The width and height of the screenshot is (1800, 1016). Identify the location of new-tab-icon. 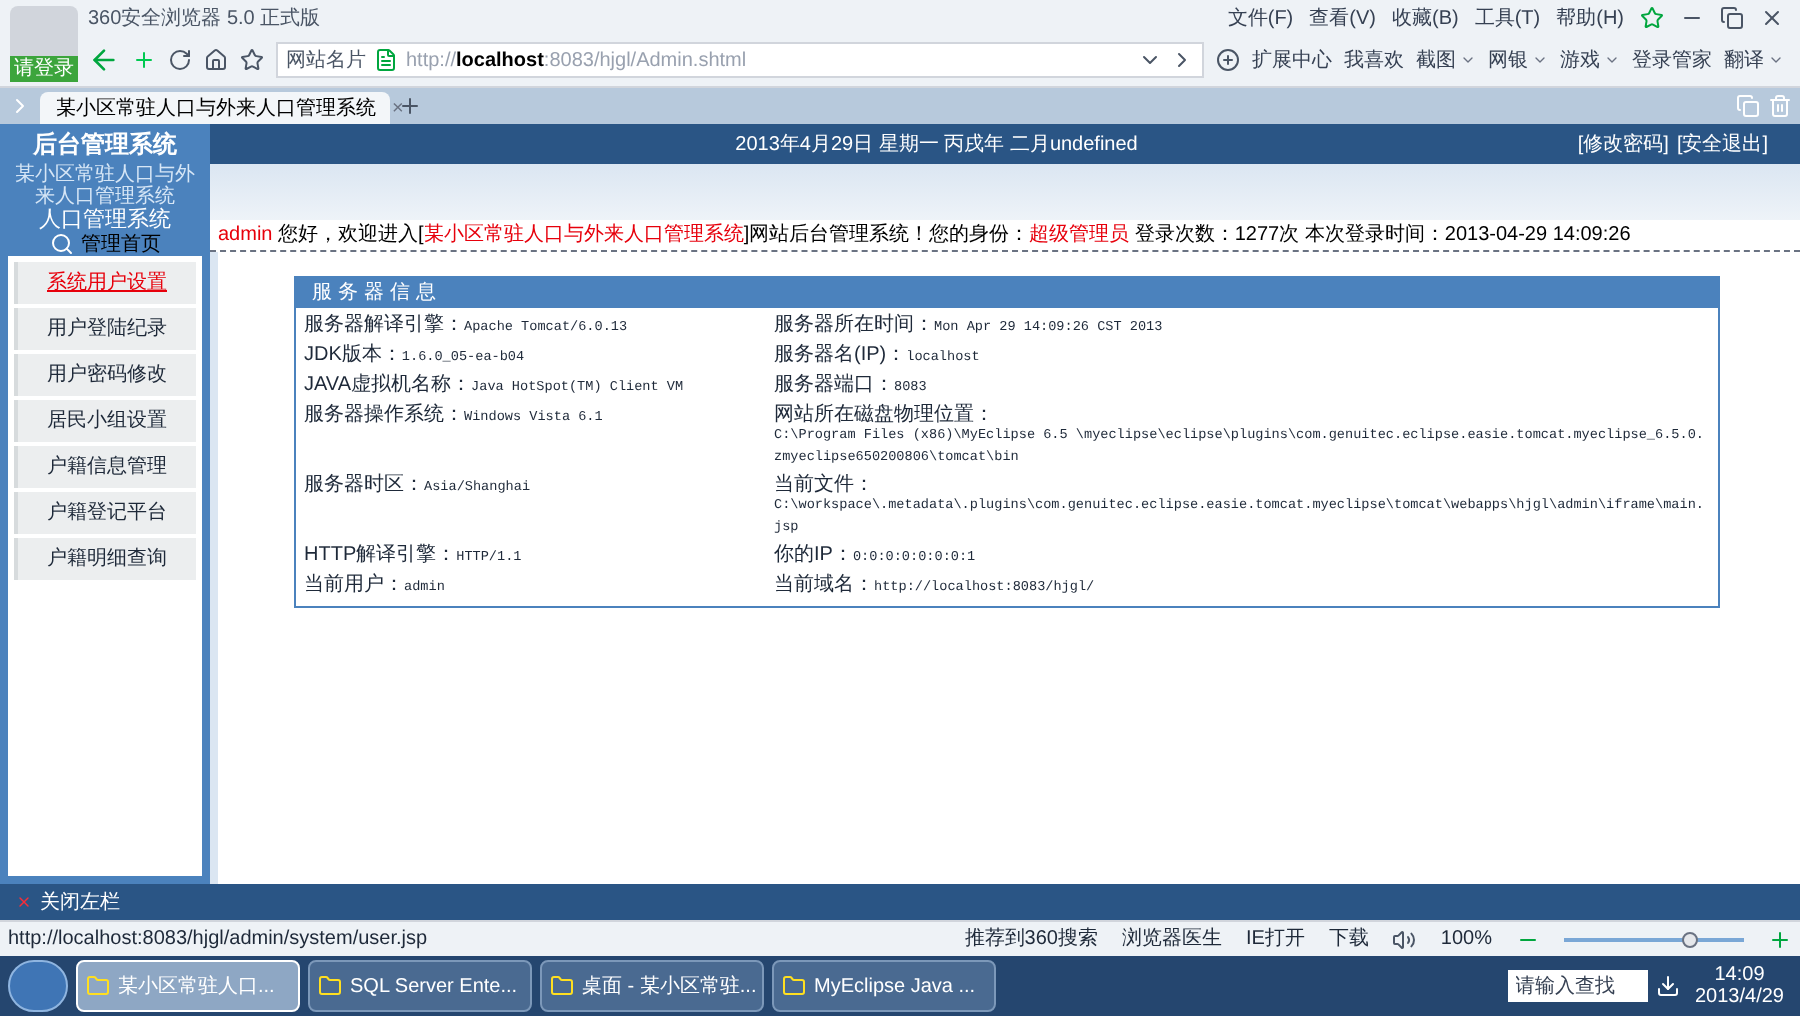
(410, 106).